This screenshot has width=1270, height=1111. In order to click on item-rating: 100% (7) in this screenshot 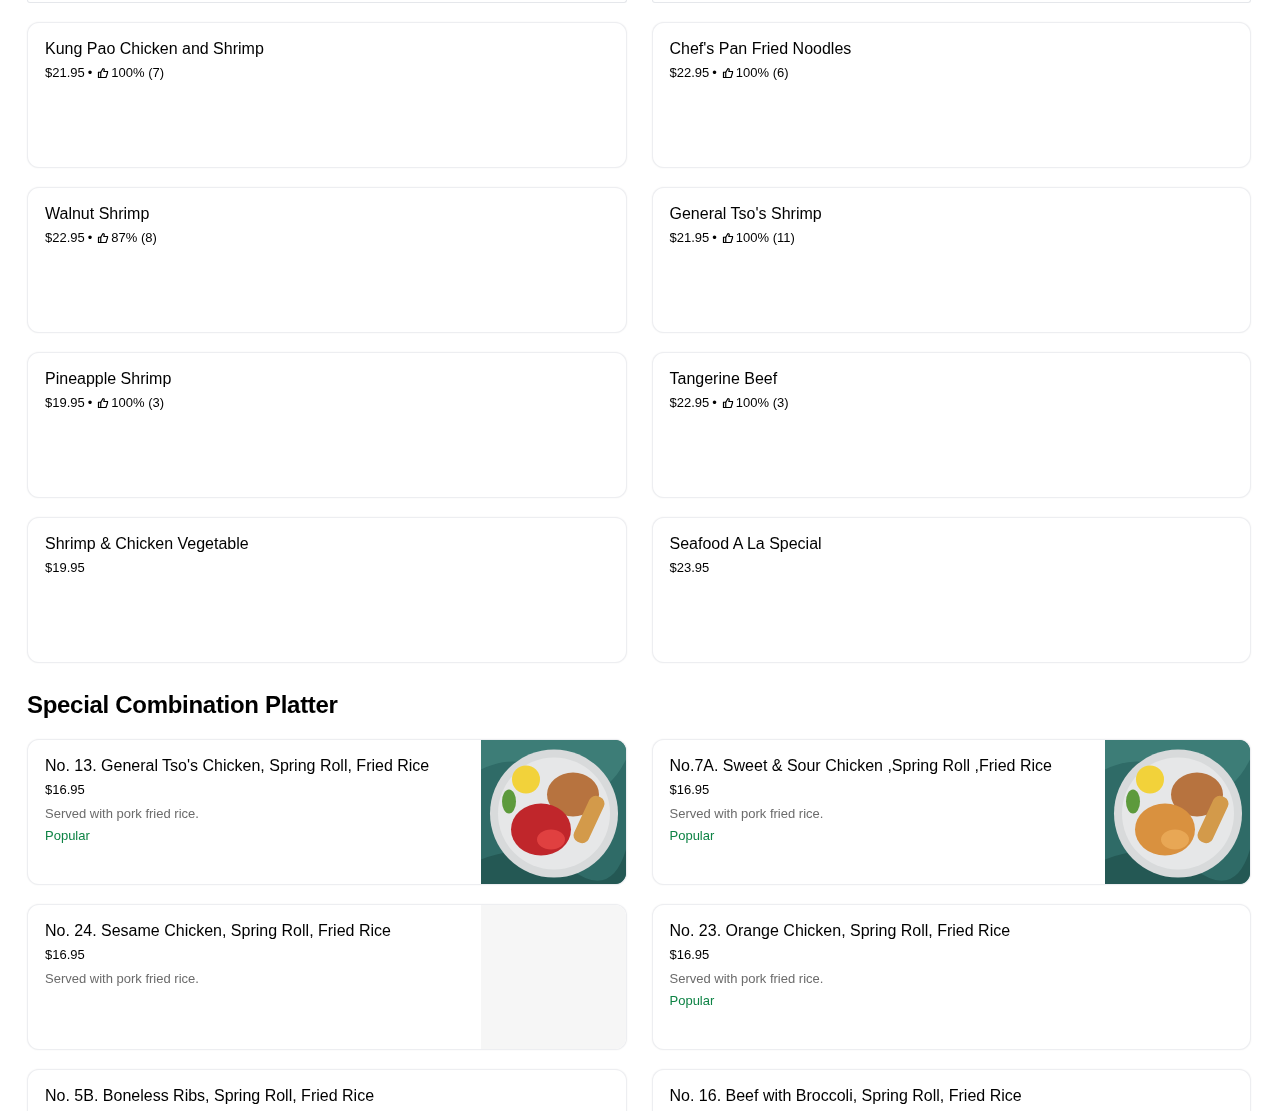, I will do `click(138, 73)`.